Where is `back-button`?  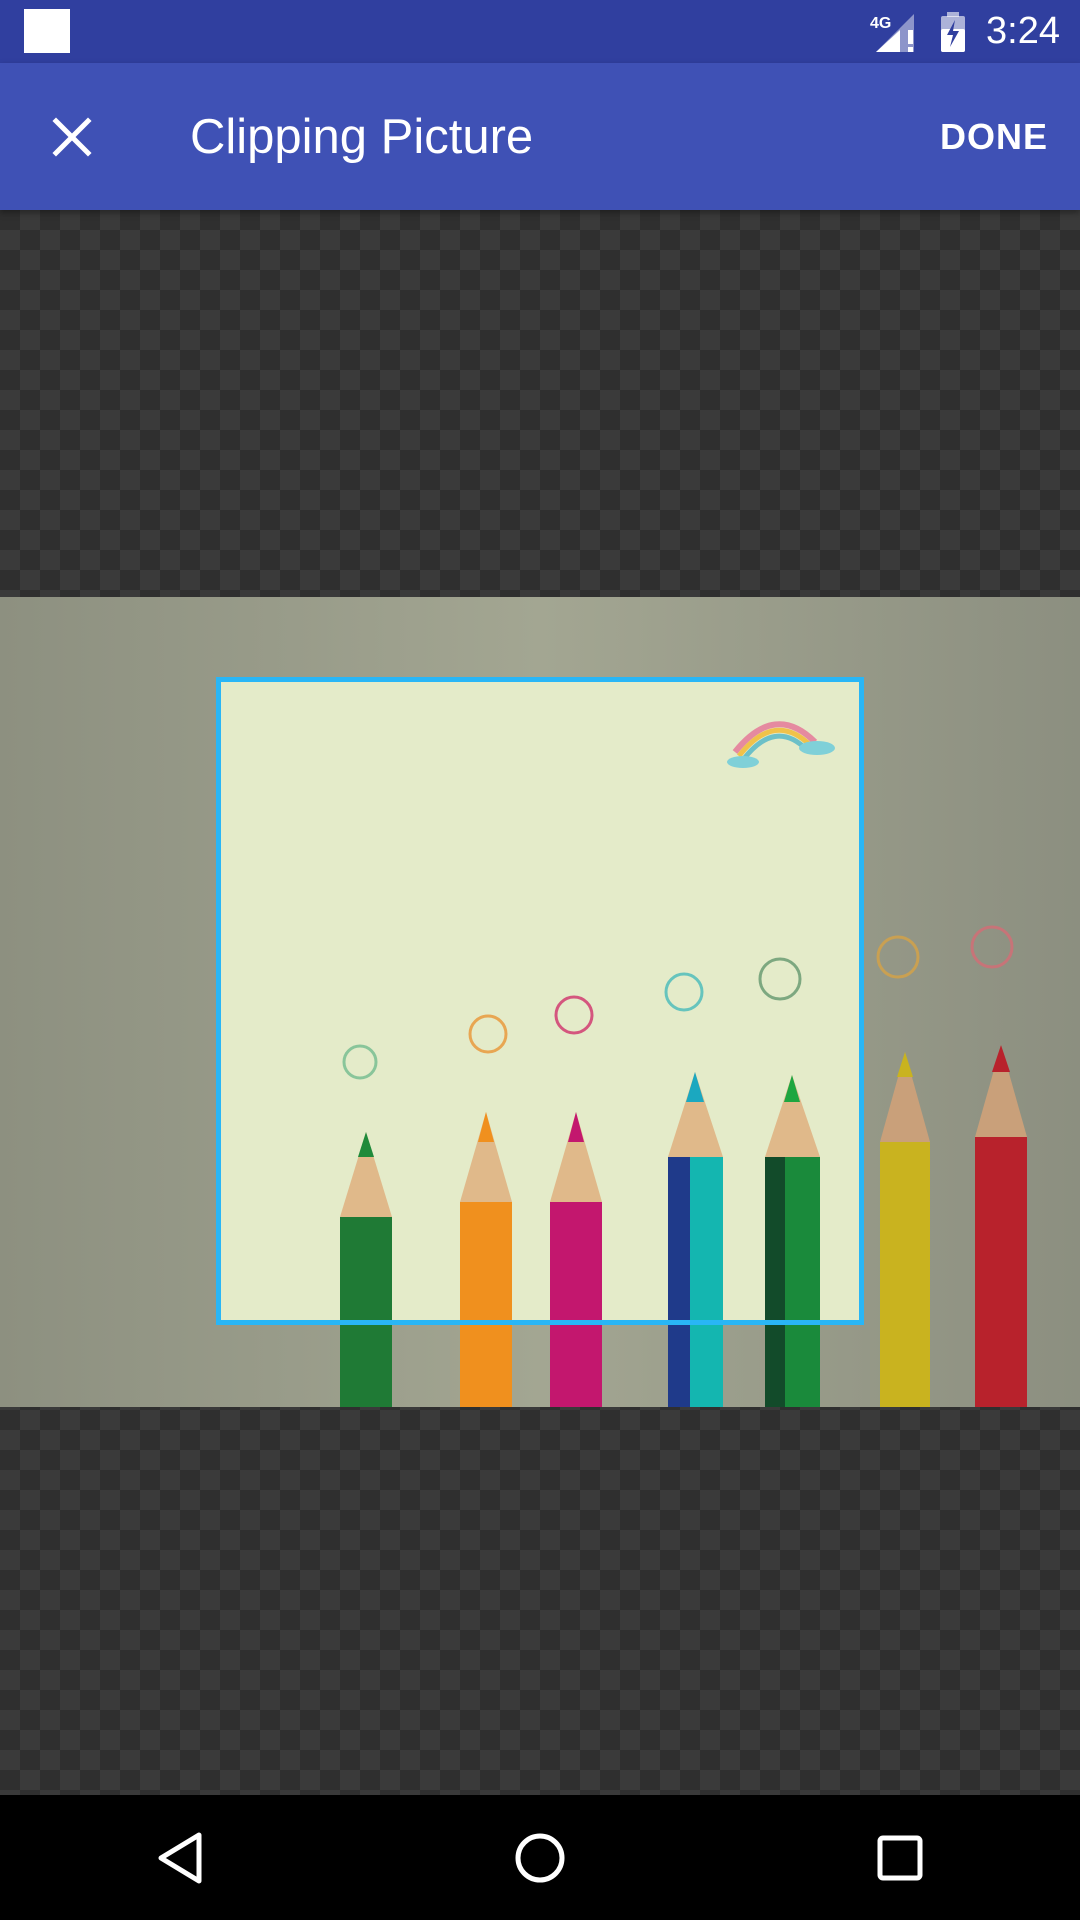
back-button is located at coordinates (180, 1858).